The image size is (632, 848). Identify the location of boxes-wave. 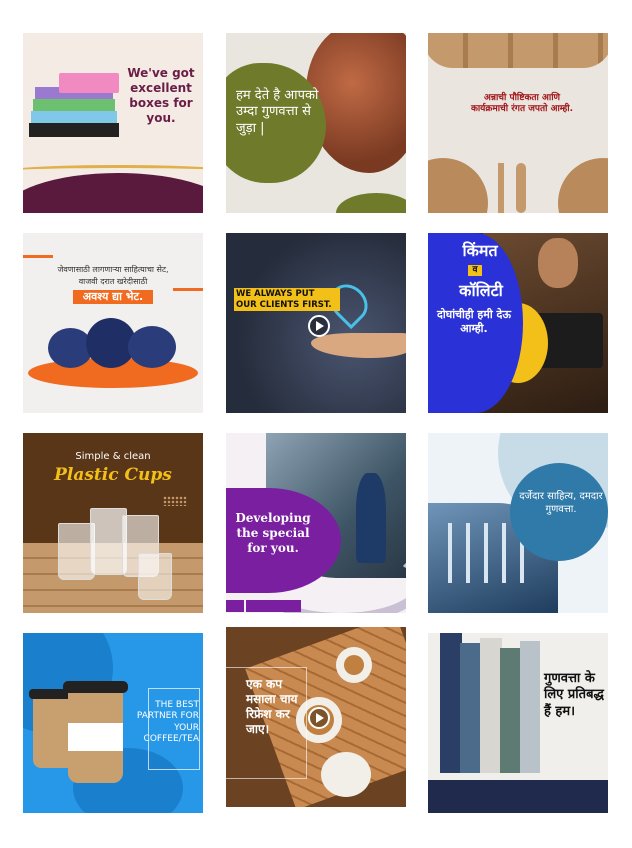
(113, 193).